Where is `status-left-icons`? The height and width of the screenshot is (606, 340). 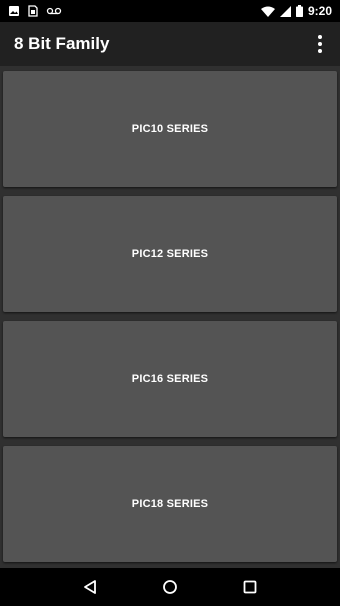 status-left-icons is located at coordinates (35, 11).